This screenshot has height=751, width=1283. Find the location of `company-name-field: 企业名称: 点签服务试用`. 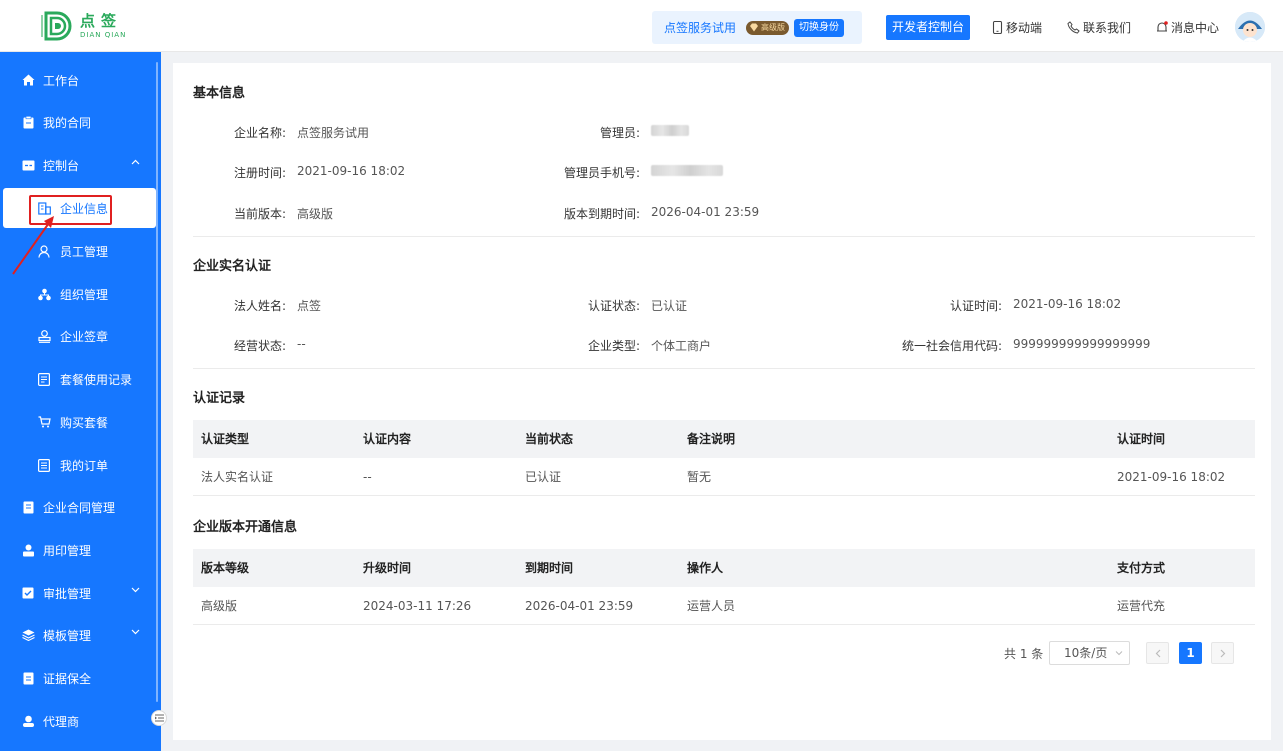

company-name-field: 企业名称: 点签服务试用 is located at coordinates (291, 132).